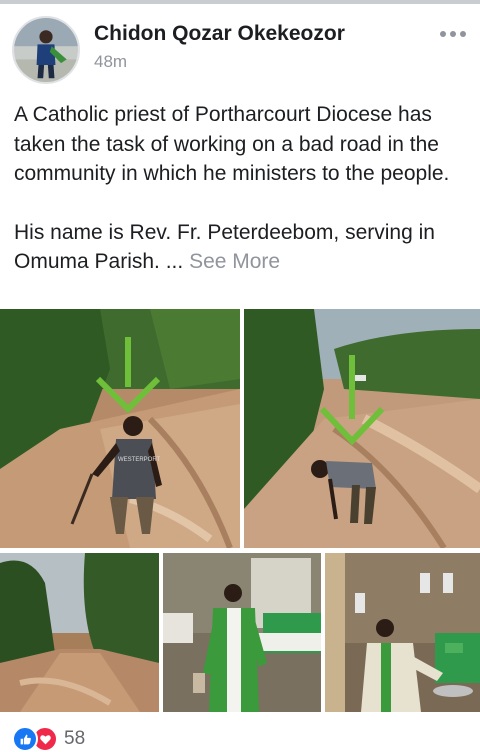 The width and height of the screenshot is (480, 752). Describe the element at coordinates (240, 2) in the screenshot. I see `top-divider` at that location.